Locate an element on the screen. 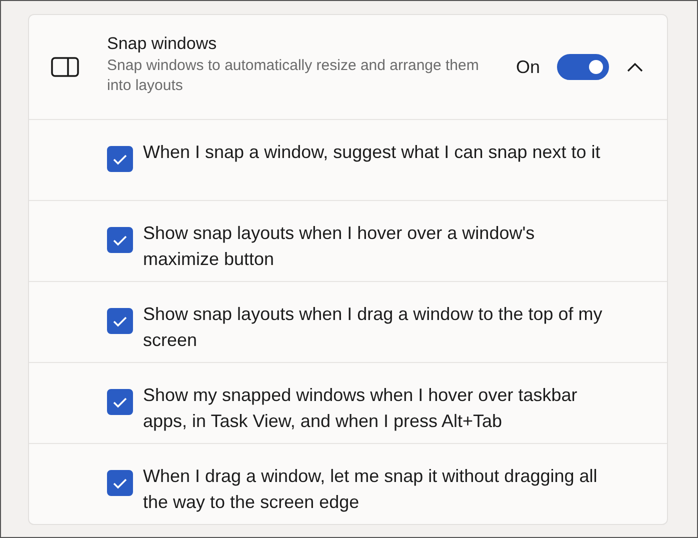 The width and height of the screenshot is (698, 538). option-label: Show snap layouts when I hover over a window's maximize button is located at coordinates (339, 246).